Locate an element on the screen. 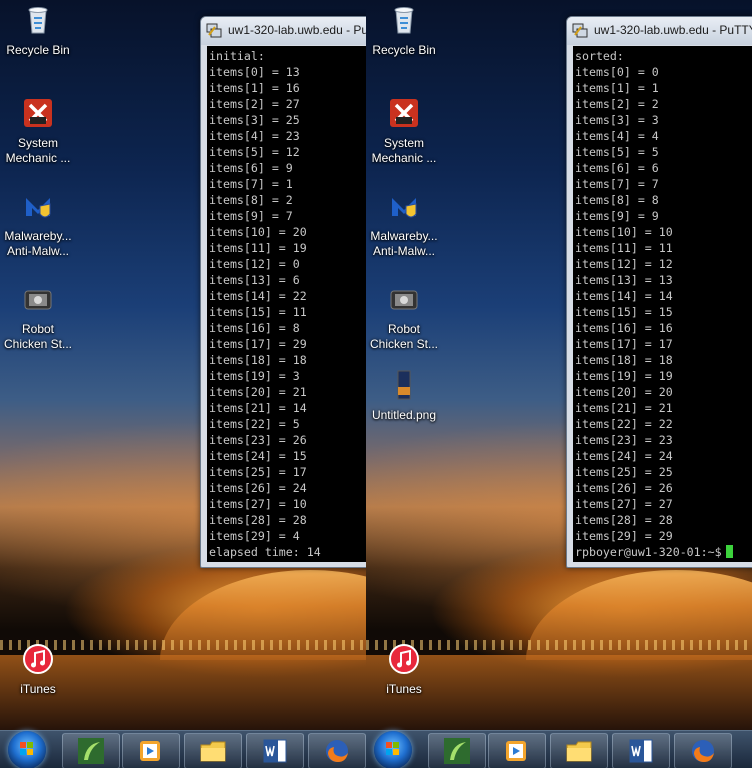 The image size is (752, 768). terminal-line: items[26] = 26 is located at coordinates (624, 488).